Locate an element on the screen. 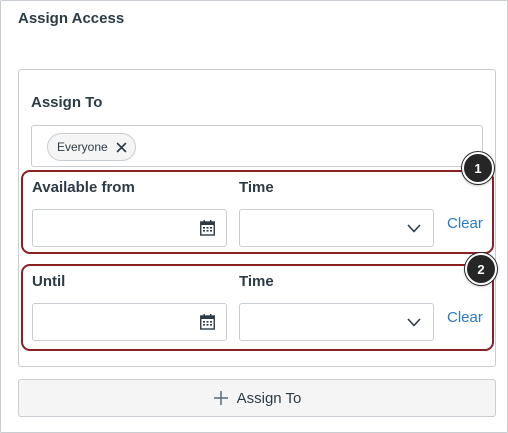 The width and height of the screenshot is (508, 433). assign-to-label: Assign To is located at coordinates (67, 102).